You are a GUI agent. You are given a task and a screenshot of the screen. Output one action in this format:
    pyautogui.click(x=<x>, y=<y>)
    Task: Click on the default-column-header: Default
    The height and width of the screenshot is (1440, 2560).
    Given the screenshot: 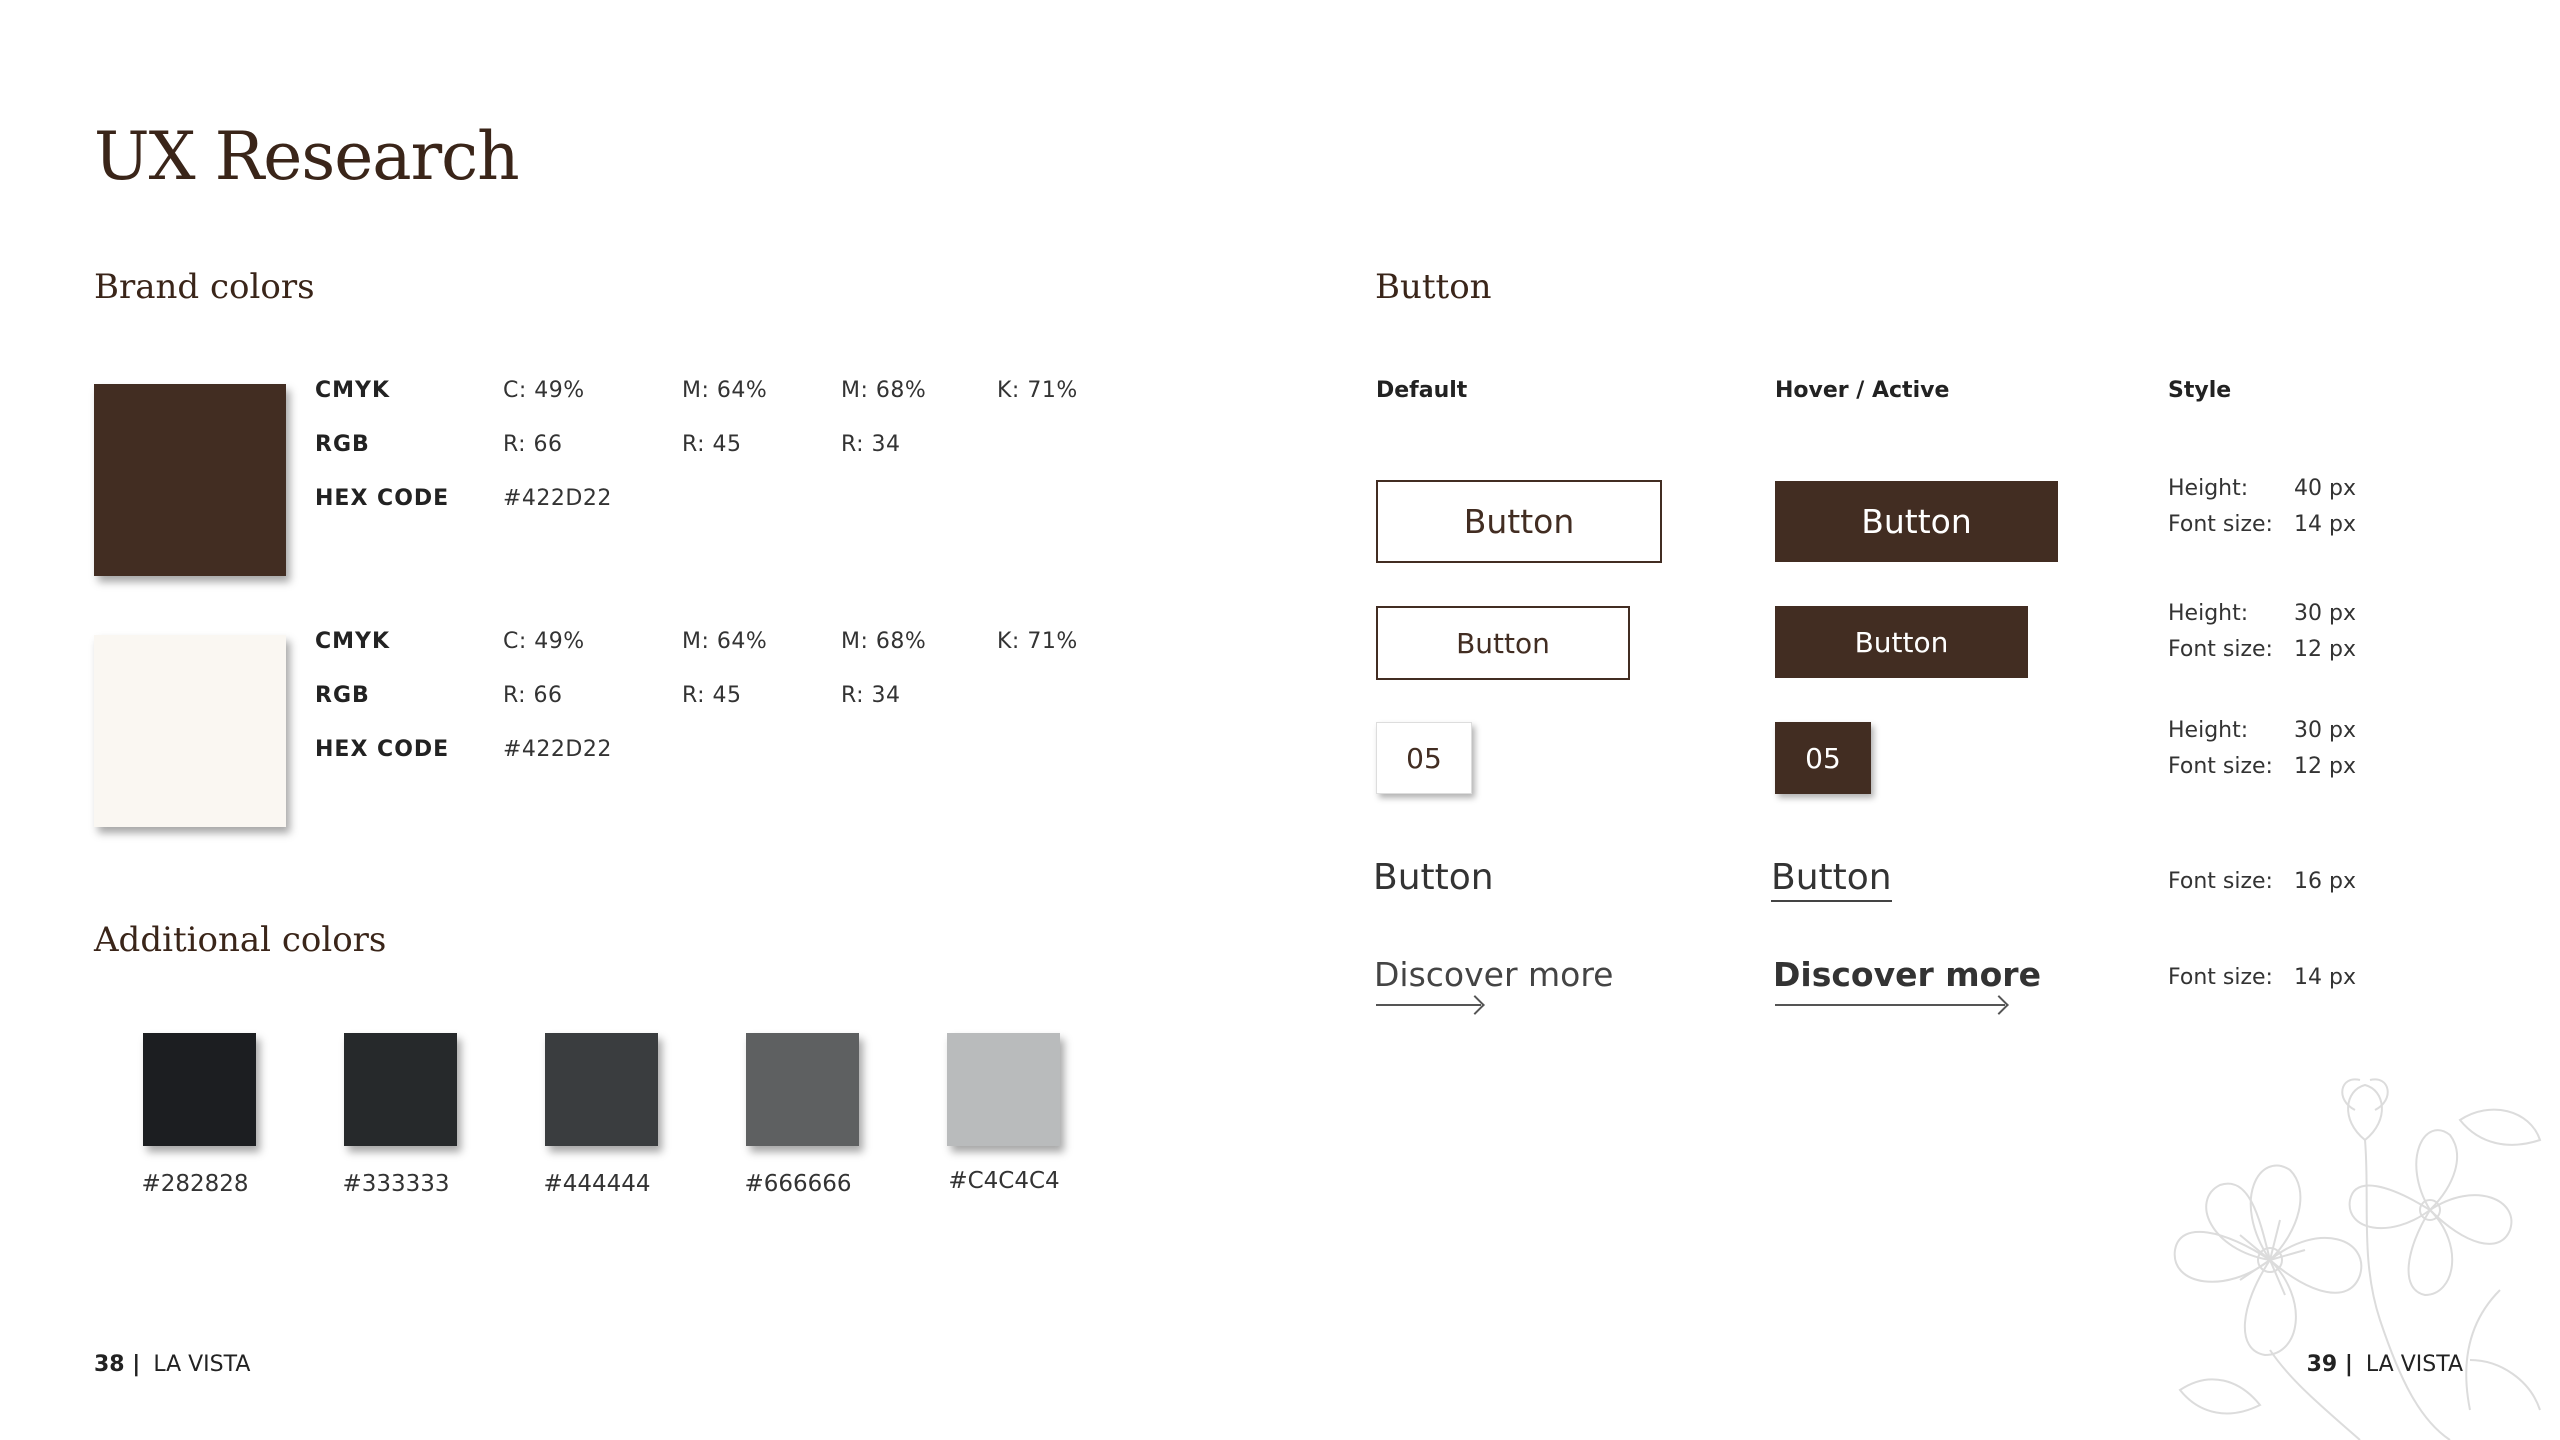 What is the action you would take?
    pyautogui.click(x=1422, y=390)
    